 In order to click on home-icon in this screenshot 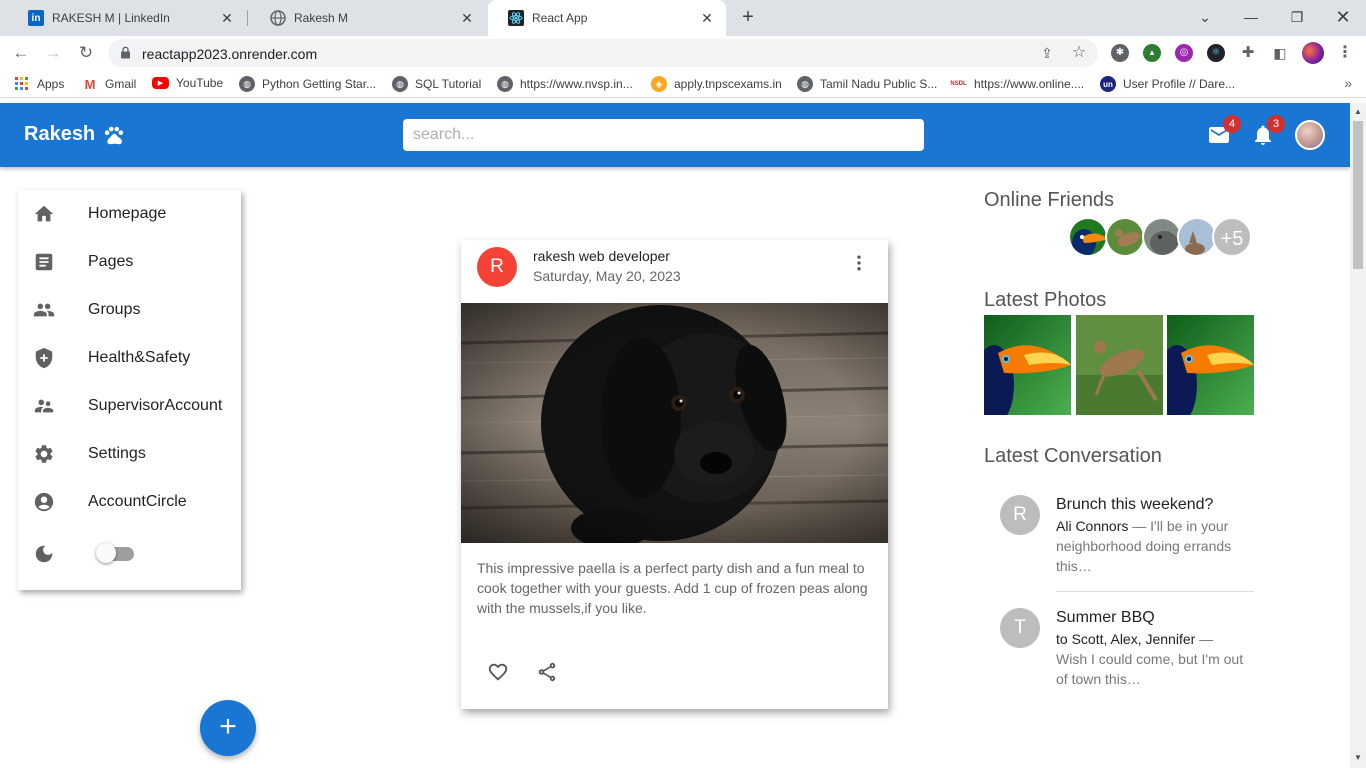, I will do `click(44, 214)`.